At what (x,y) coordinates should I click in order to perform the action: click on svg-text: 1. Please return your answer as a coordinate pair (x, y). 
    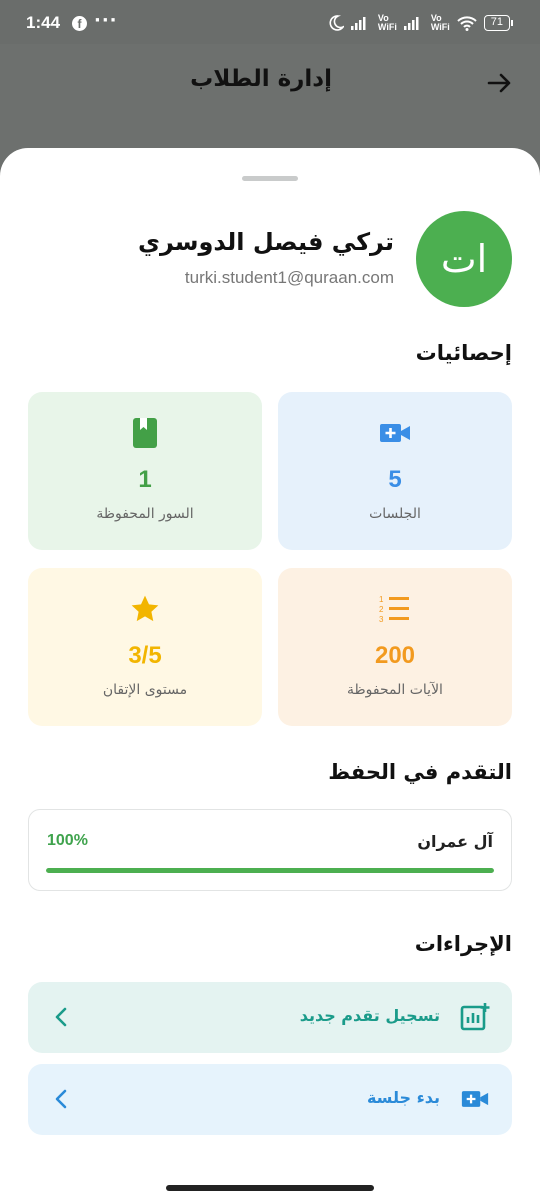
    Looking at the image, I should click on (381, 599).